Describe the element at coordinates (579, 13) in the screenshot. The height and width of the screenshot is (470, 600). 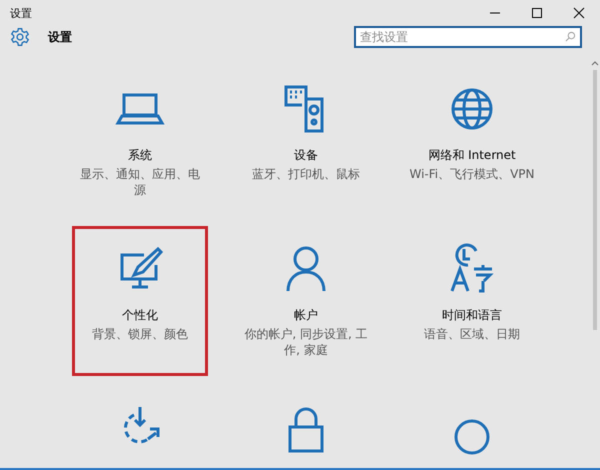
I see `close-icon` at that location.